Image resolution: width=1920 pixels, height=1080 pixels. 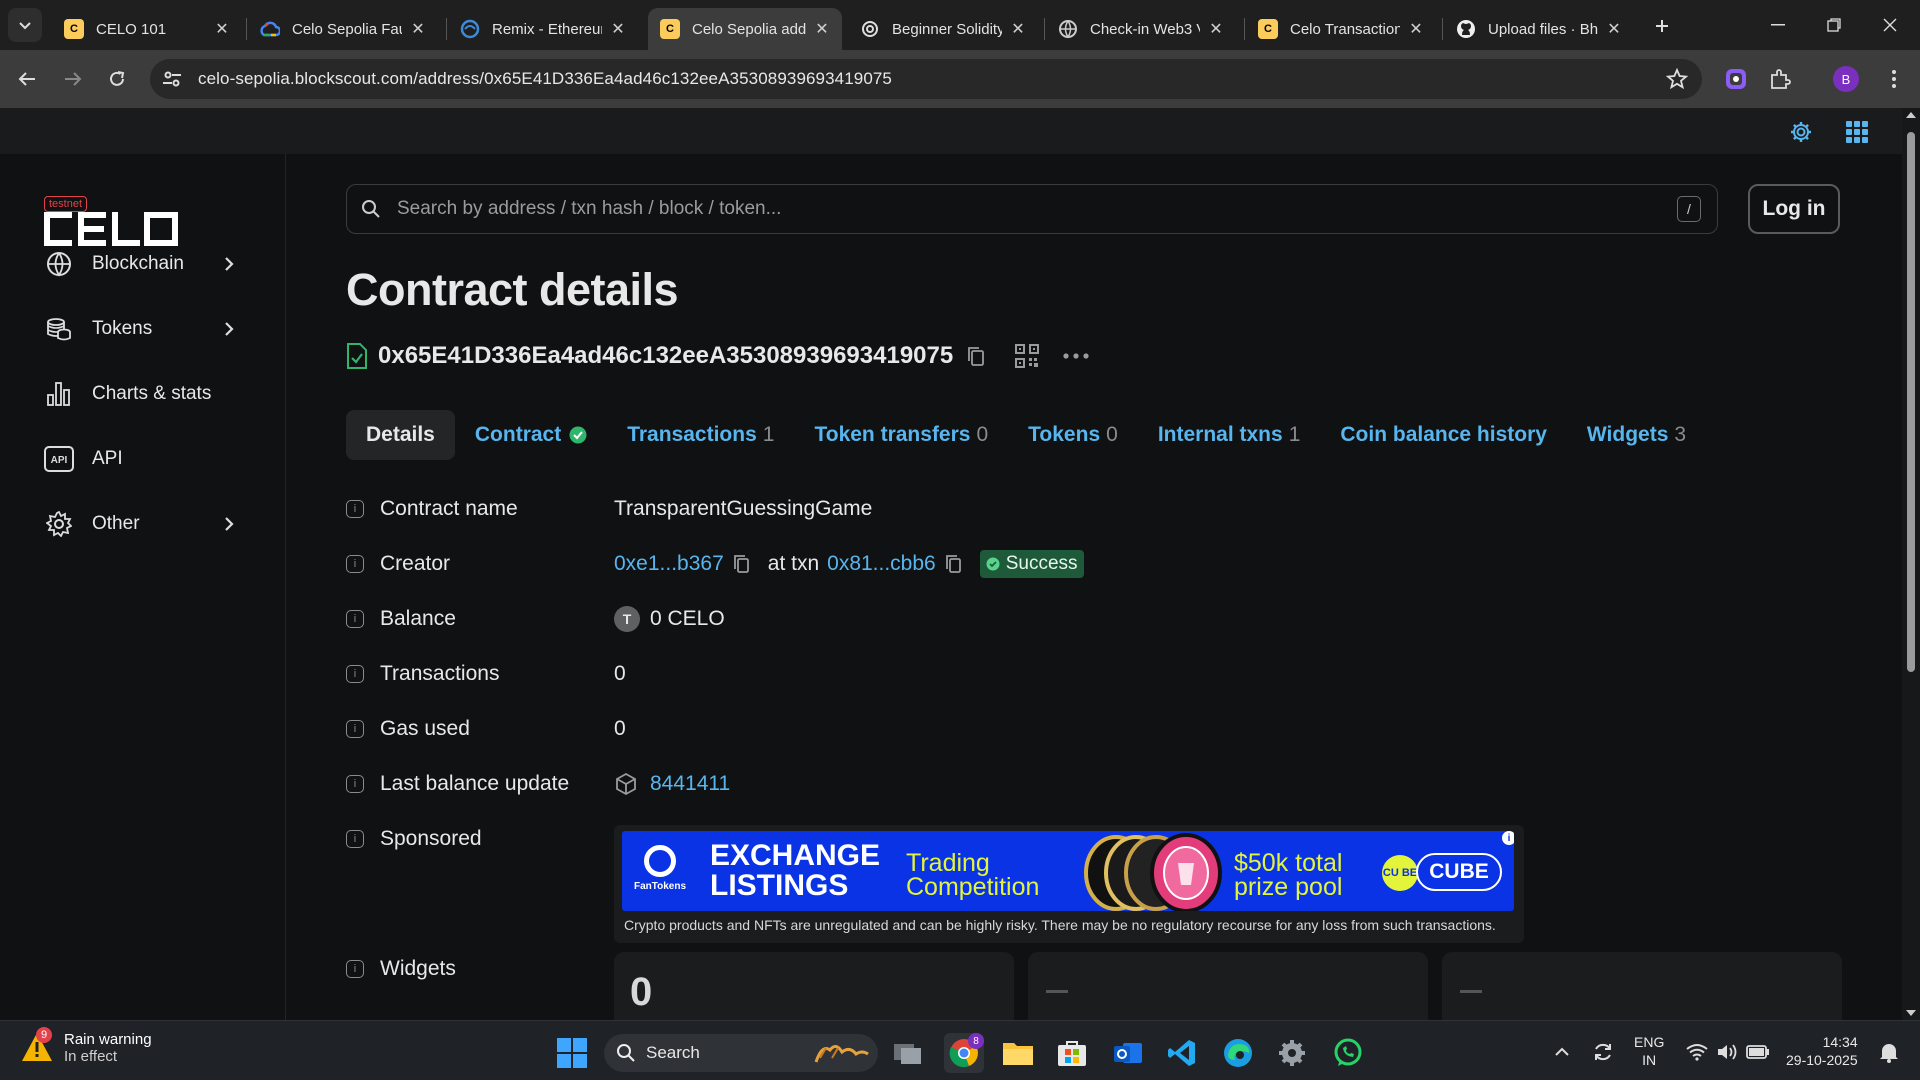 I want to click on tab-widgets: Widgets 3, so click(x=1636, y=435).